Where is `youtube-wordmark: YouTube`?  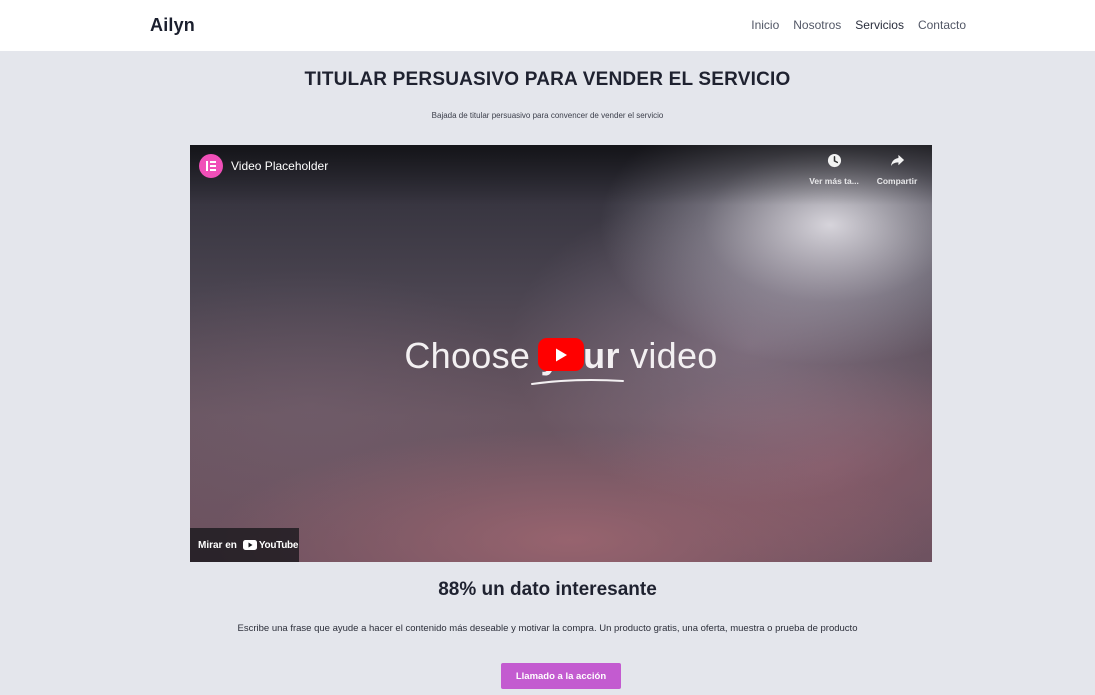
youtube-wordmark: YouTube is located at coordinates (278, 545).